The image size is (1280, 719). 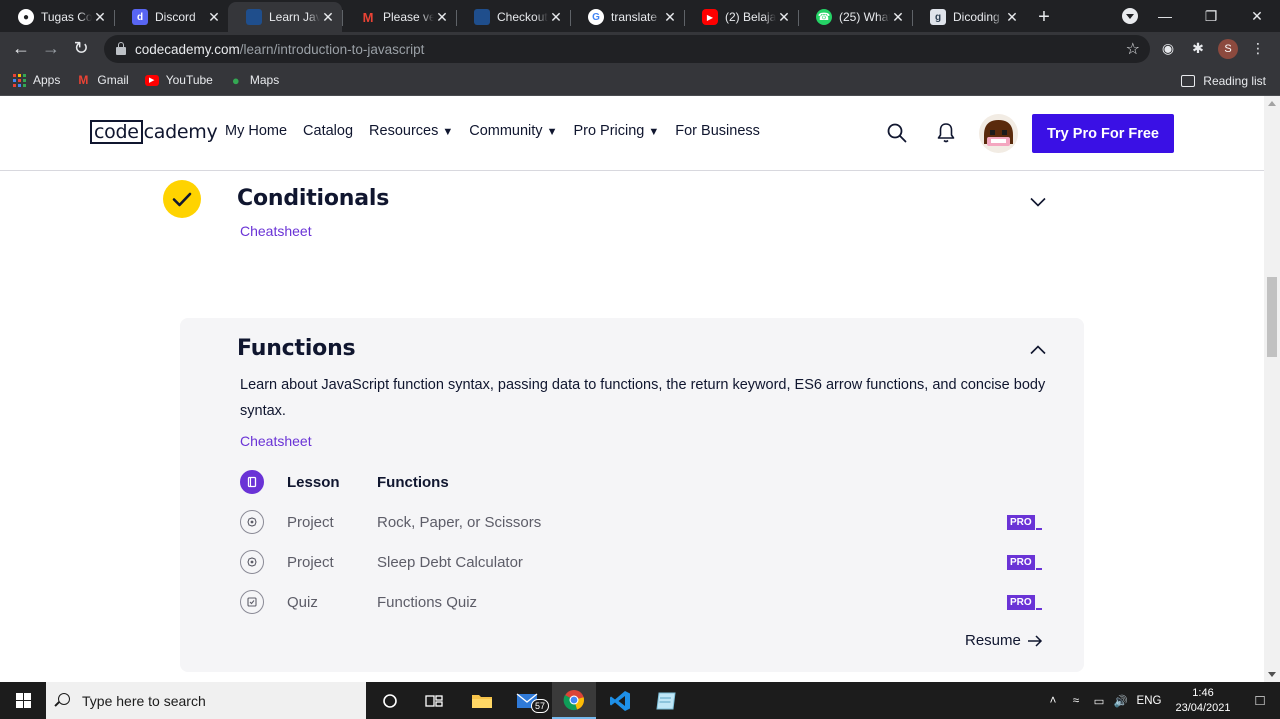 I want to click on battery-icon: ▭, so click(x=1099, y=701).